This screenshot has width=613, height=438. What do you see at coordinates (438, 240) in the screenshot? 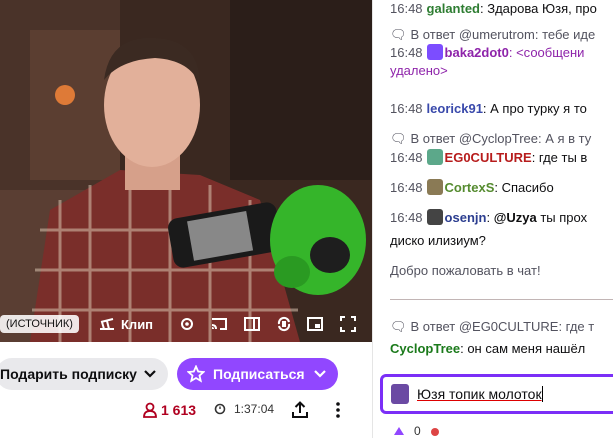
I see `message-continuation: диско илизиум?` at bounding box center [438, 240].